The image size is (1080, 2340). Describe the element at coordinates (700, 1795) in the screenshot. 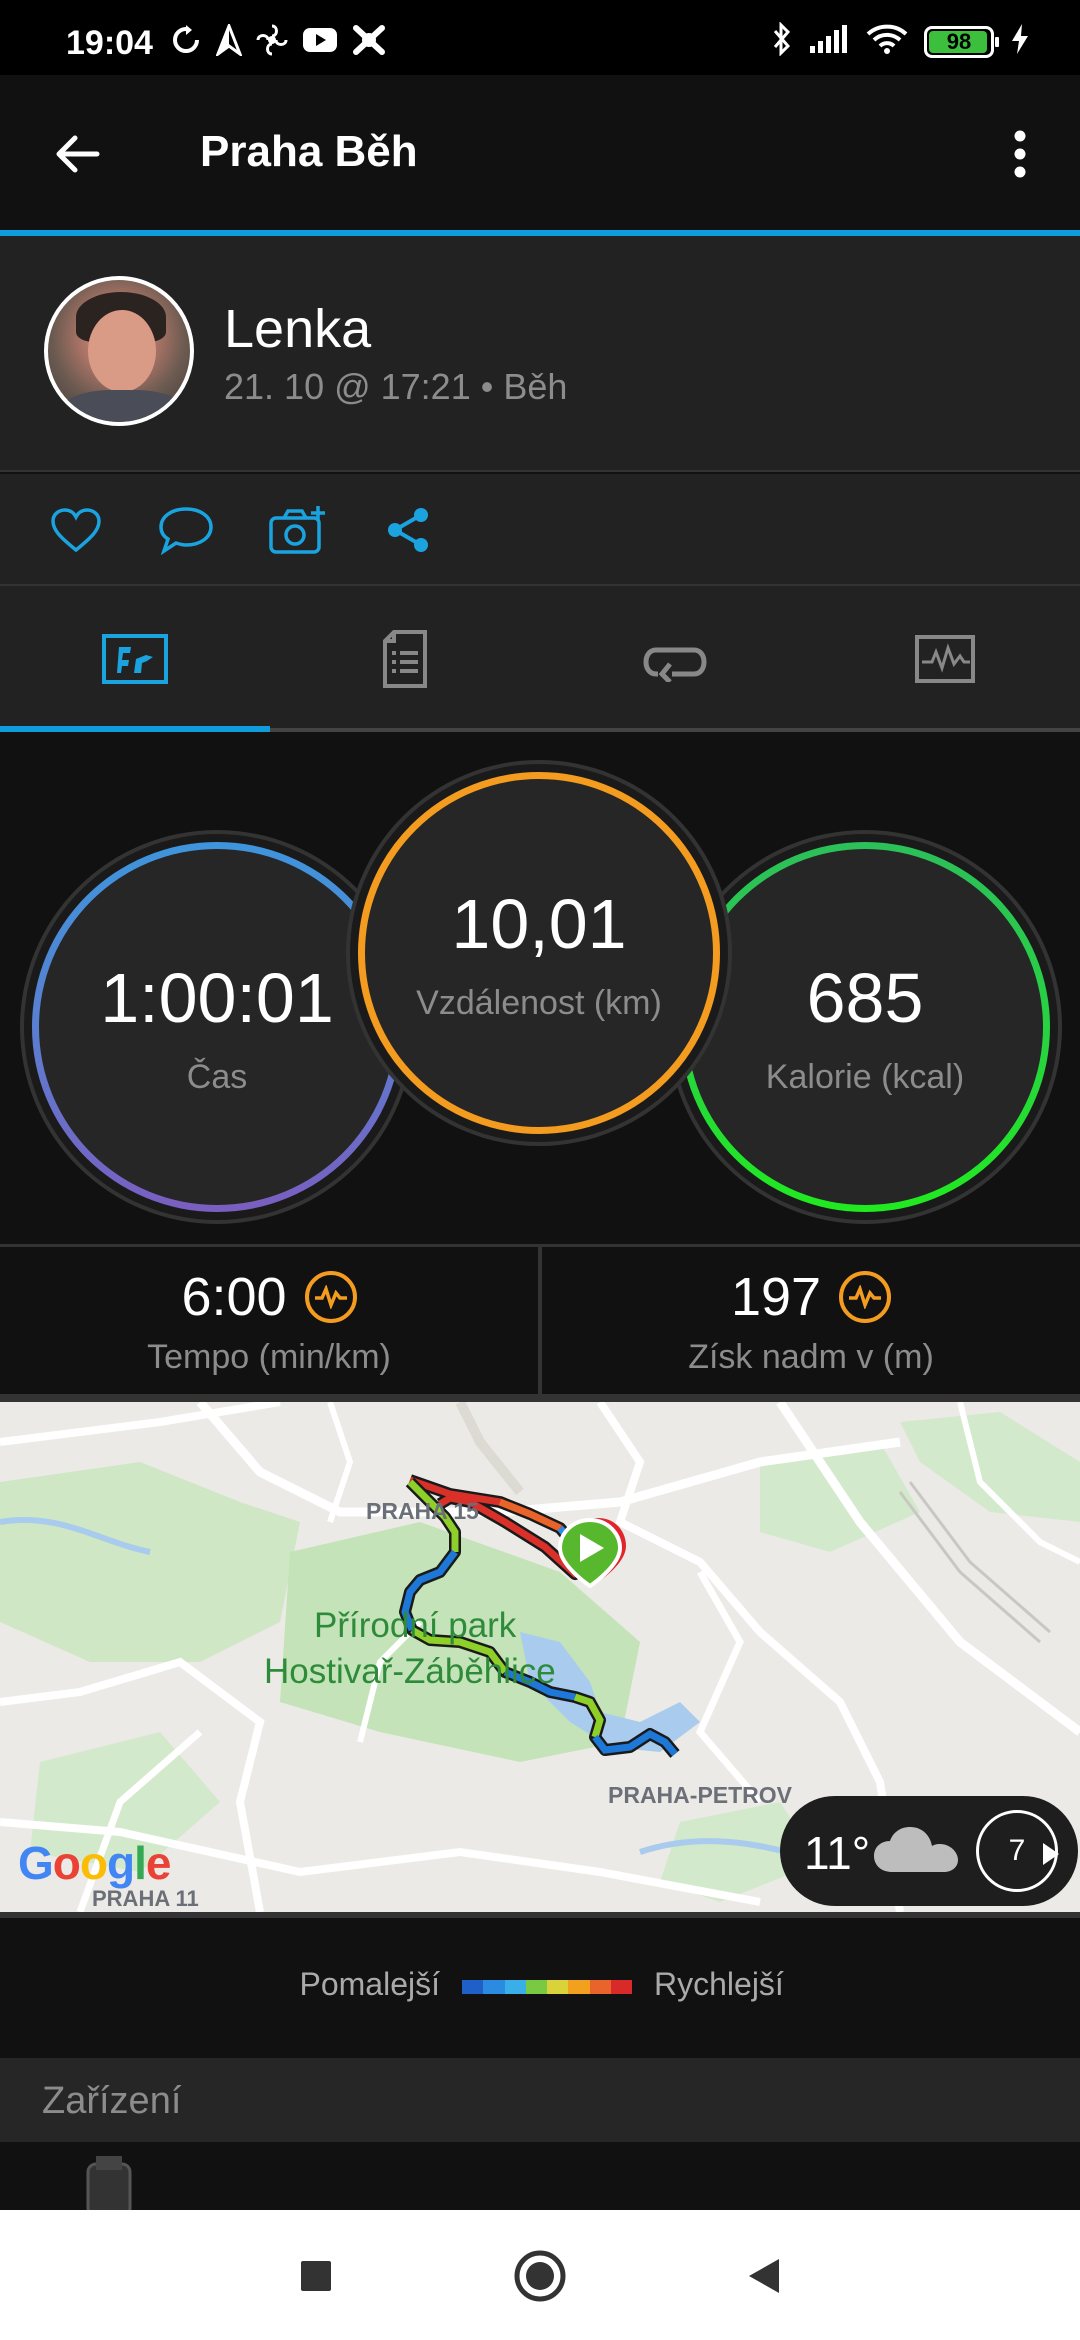

I see `map-label-petrovice: PRAHA-PETROV` at that location.